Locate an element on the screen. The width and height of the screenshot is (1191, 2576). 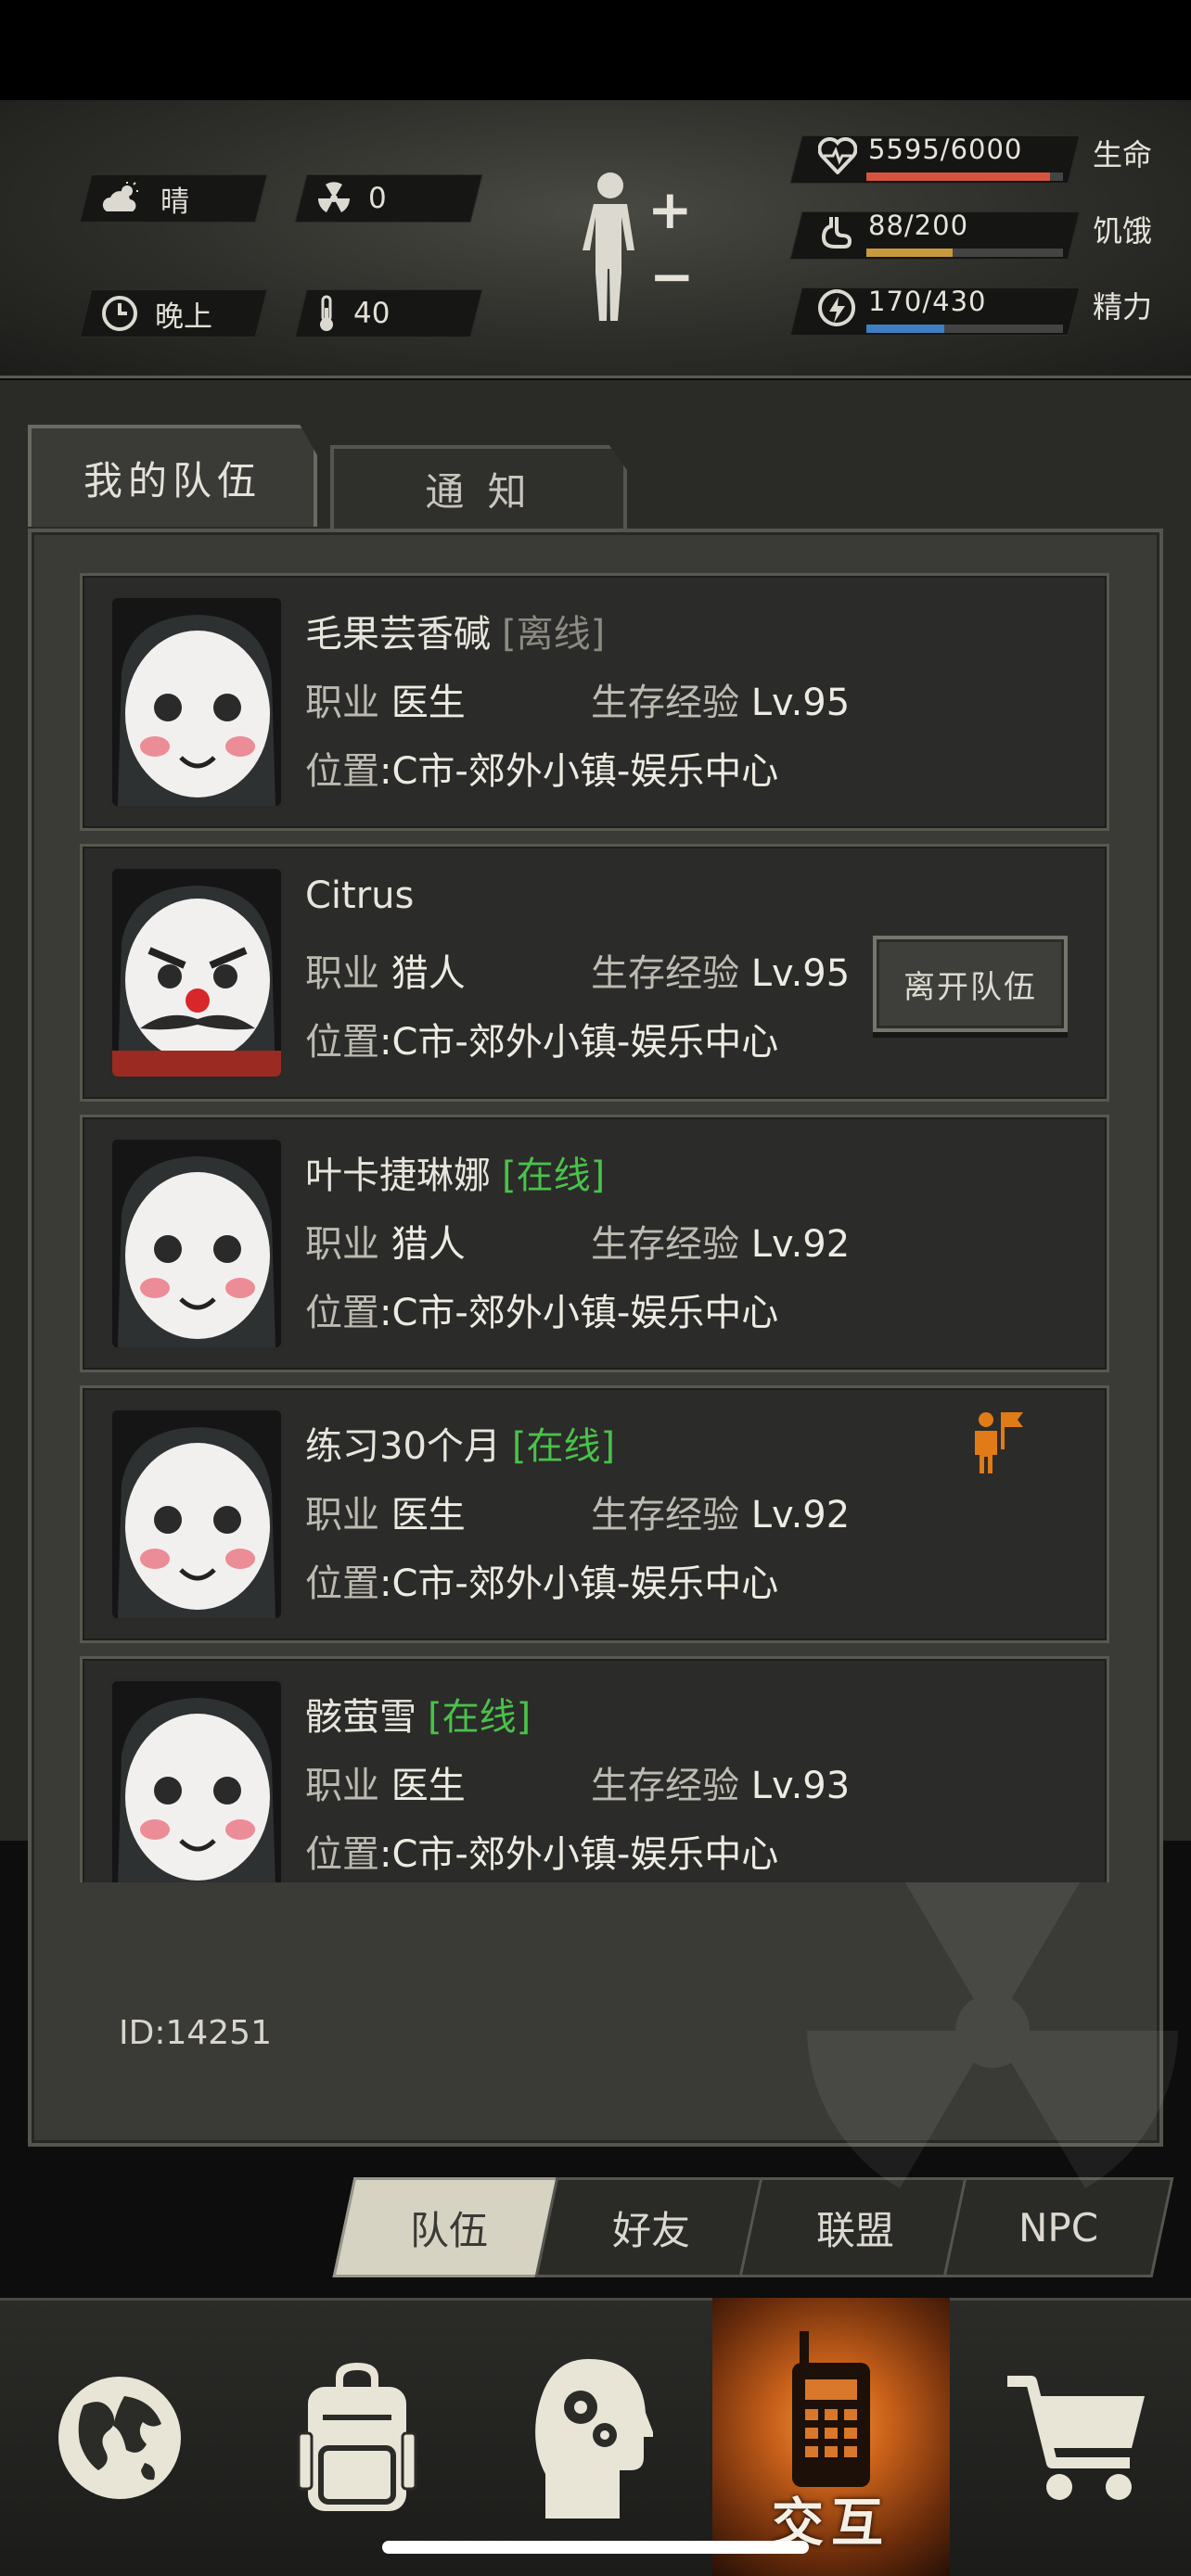
subtab-friends-label: 好友 is located at coordinates (650, 2230).